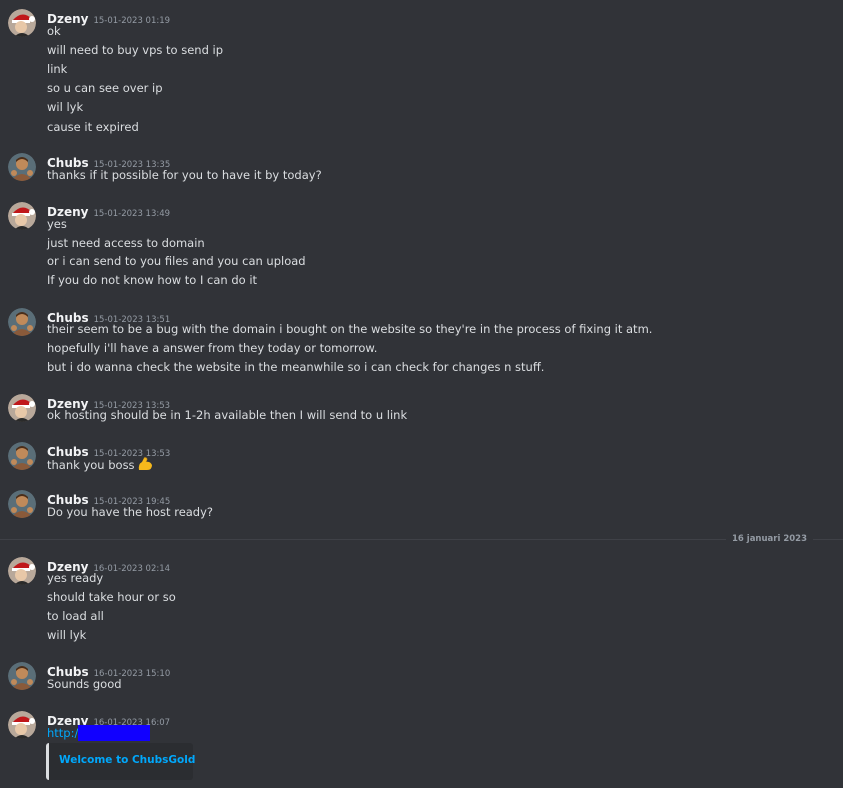 This screenshot has height=788, width=843. Describe the element at coordinates (135, 50) in the screenshot. I see `message-text: will need to buy vps to send ip` at that location.